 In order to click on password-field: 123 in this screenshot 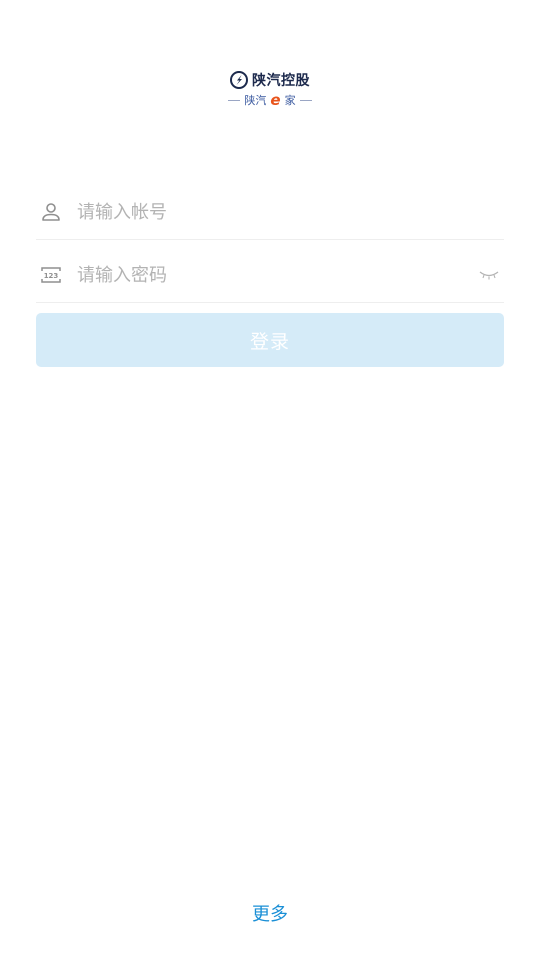, I will do `click(270, 275)`.